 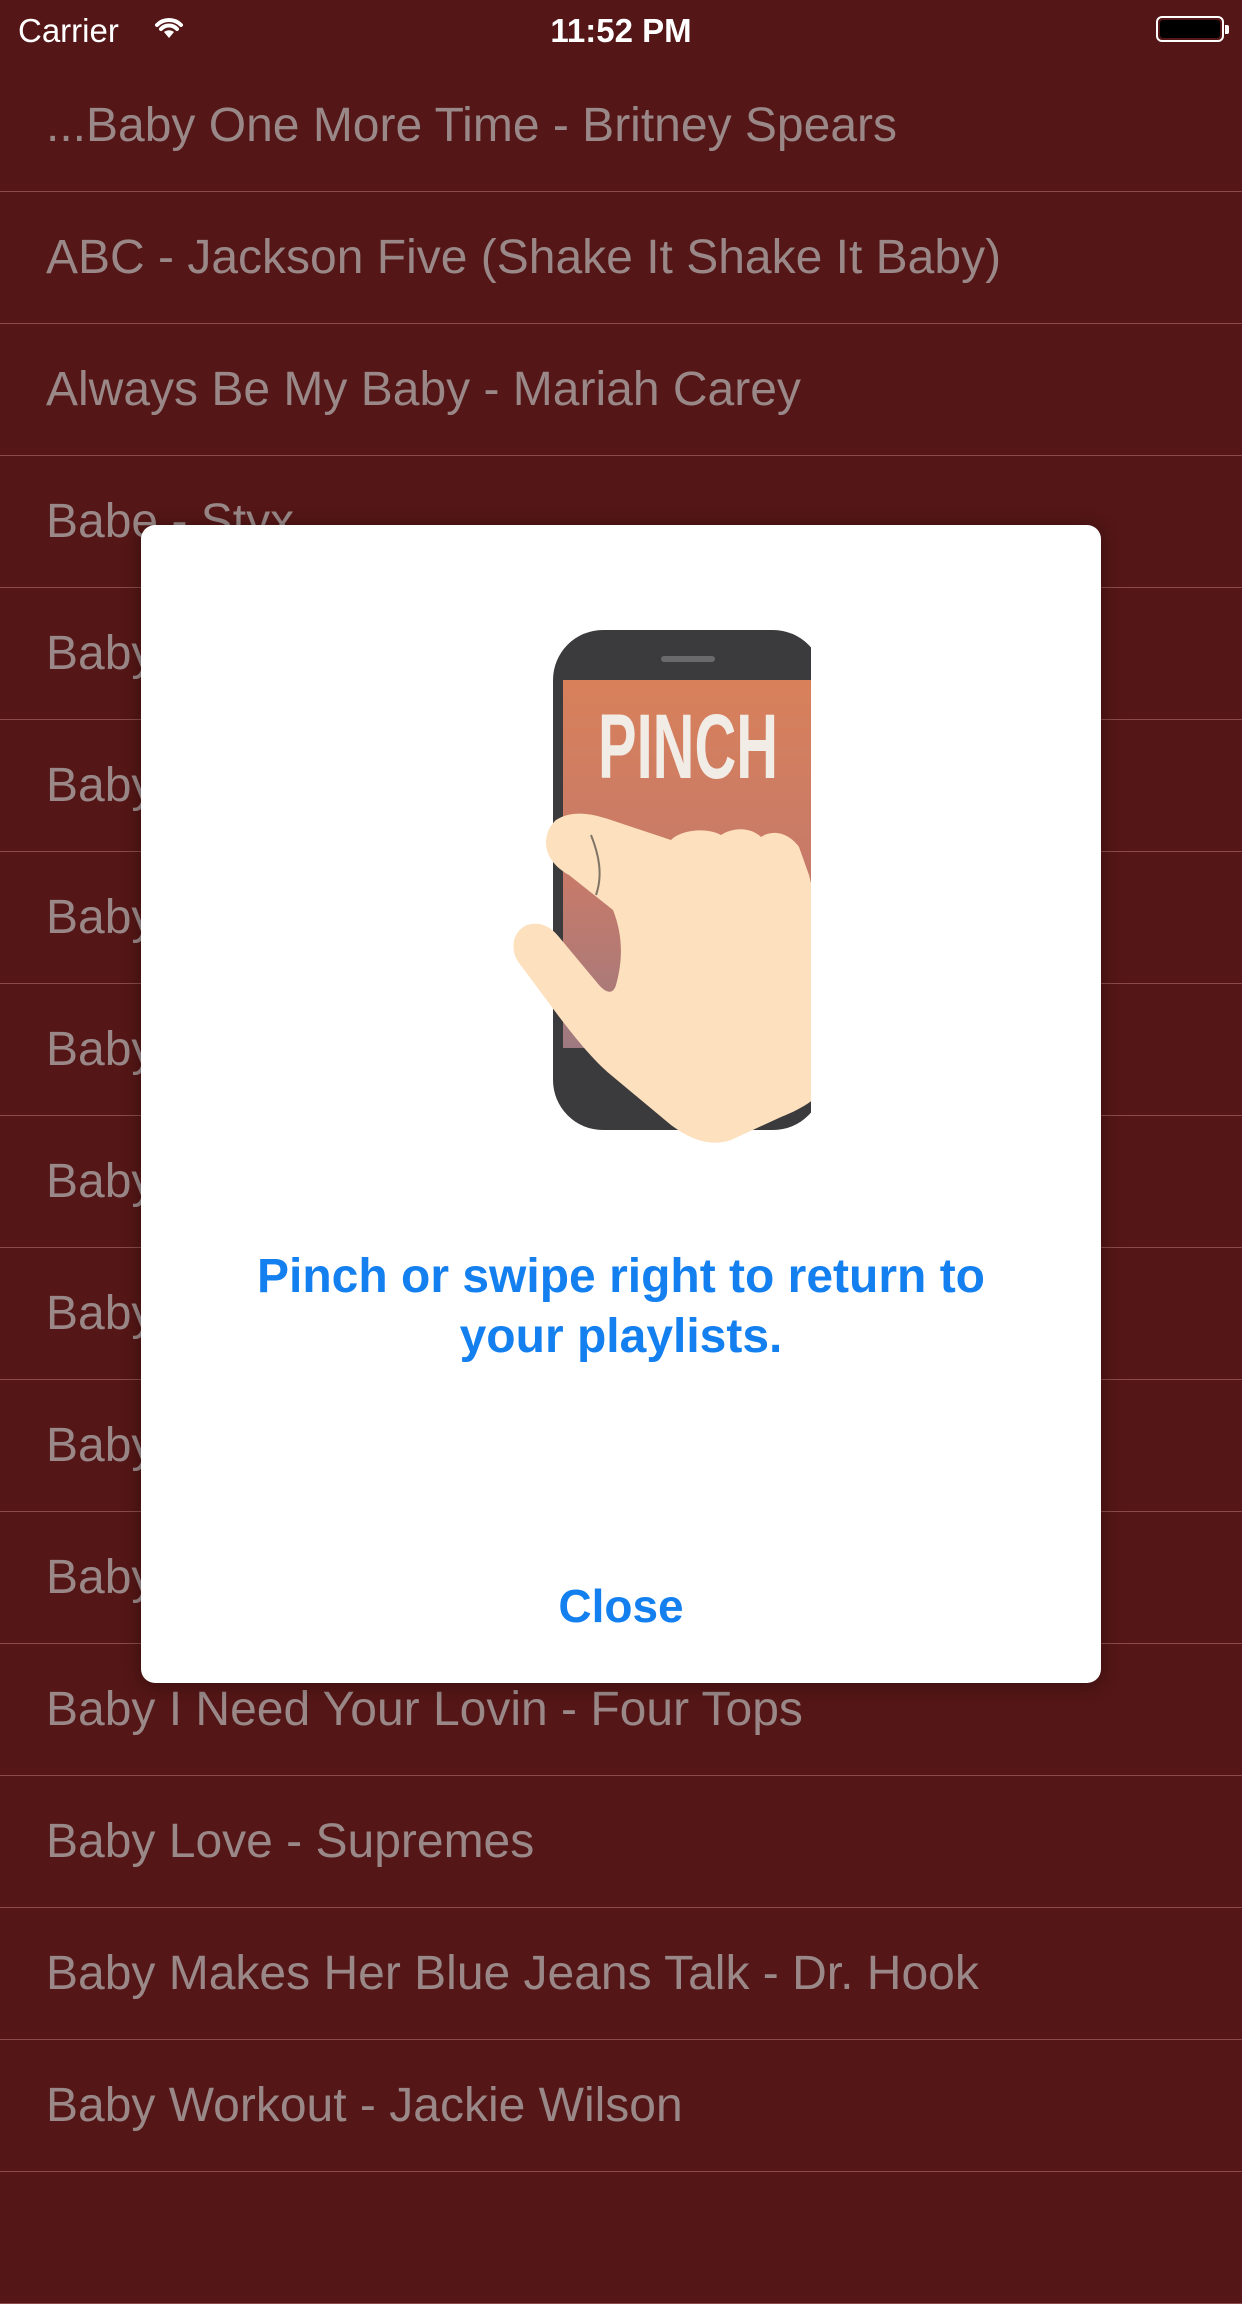 What do you see at coordinates (662, 886) in the screenshot?
I see `pinch-gesture-illustration: PINCH` at bounding box center [662, 886].